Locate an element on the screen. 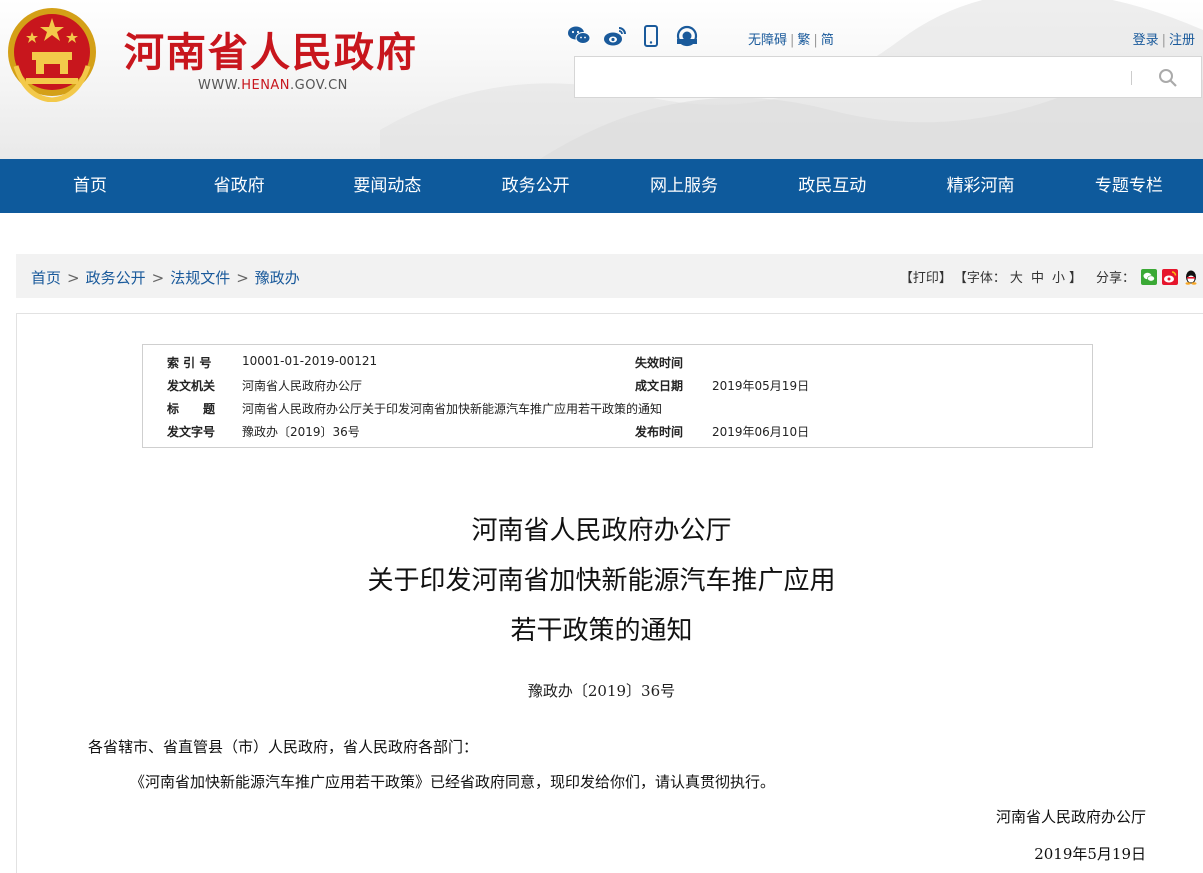  barrier-free-link: 无障碍 is located at coordinates (767, 40).